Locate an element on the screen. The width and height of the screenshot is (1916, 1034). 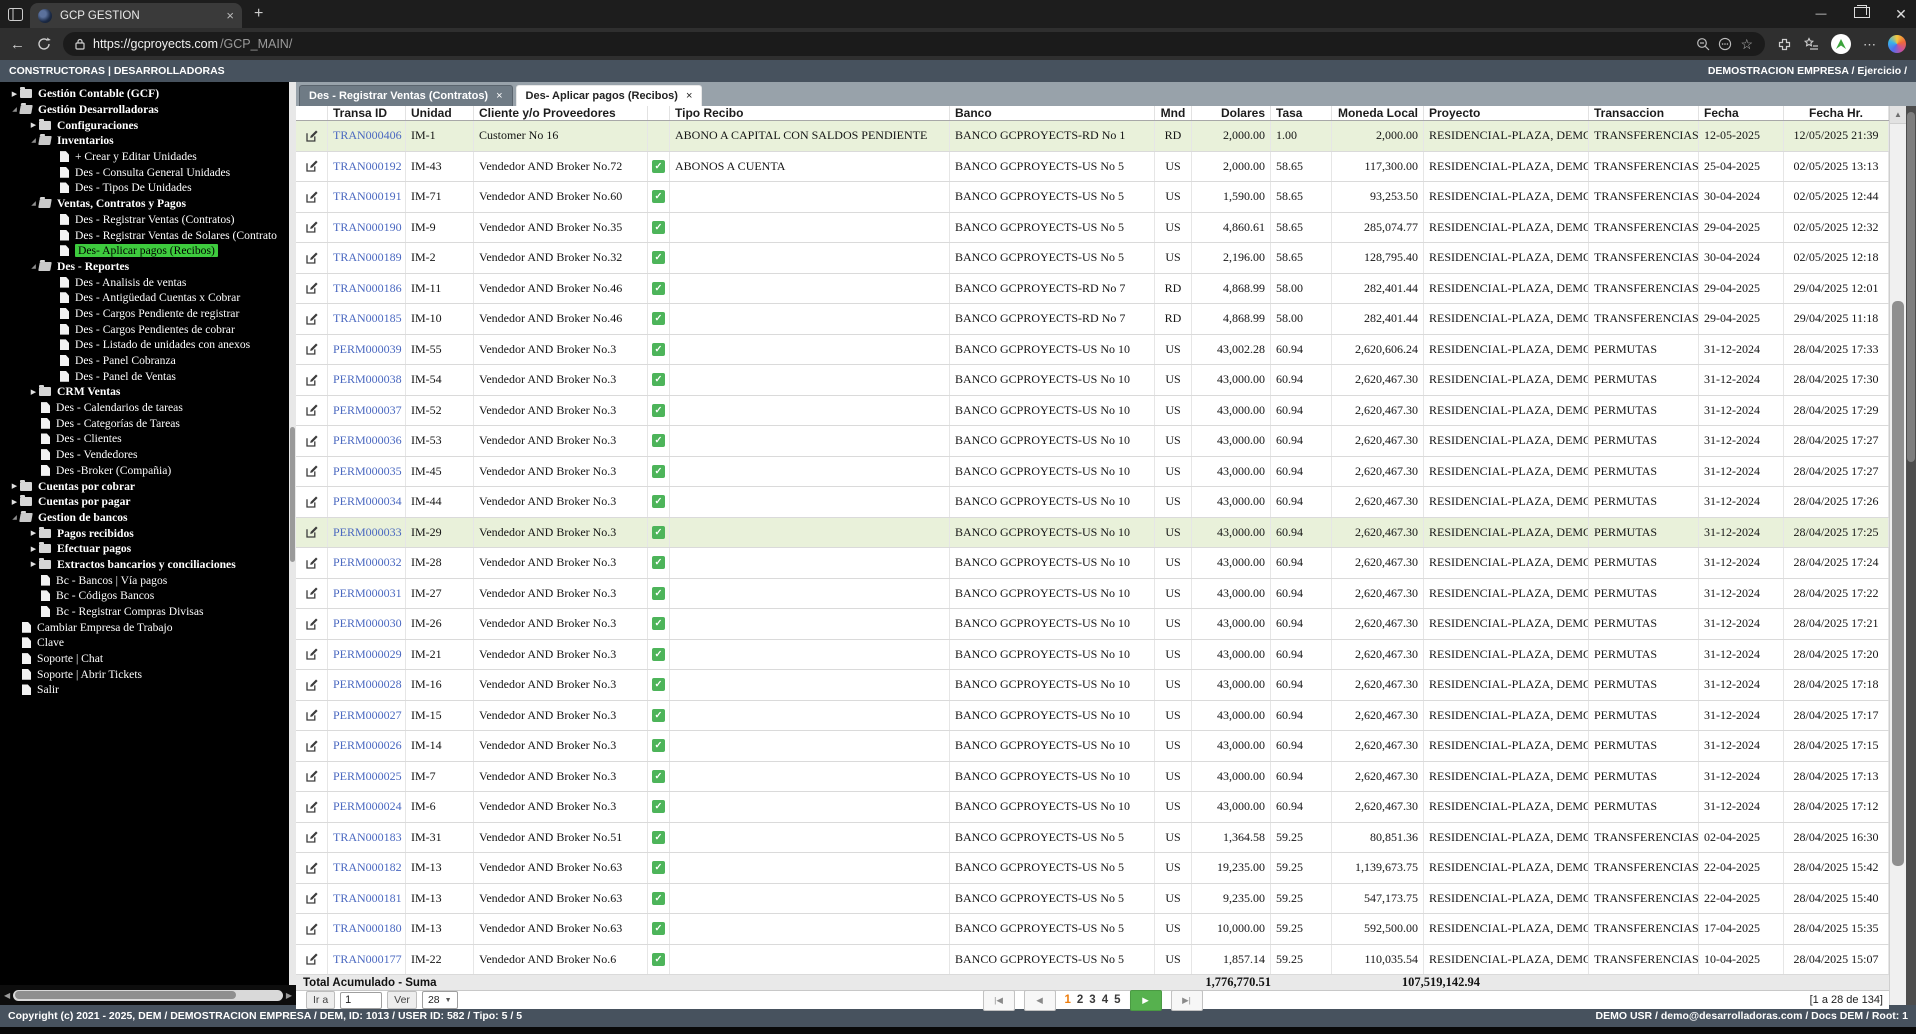
window-restore-button is located at coordinates (1862, 13).